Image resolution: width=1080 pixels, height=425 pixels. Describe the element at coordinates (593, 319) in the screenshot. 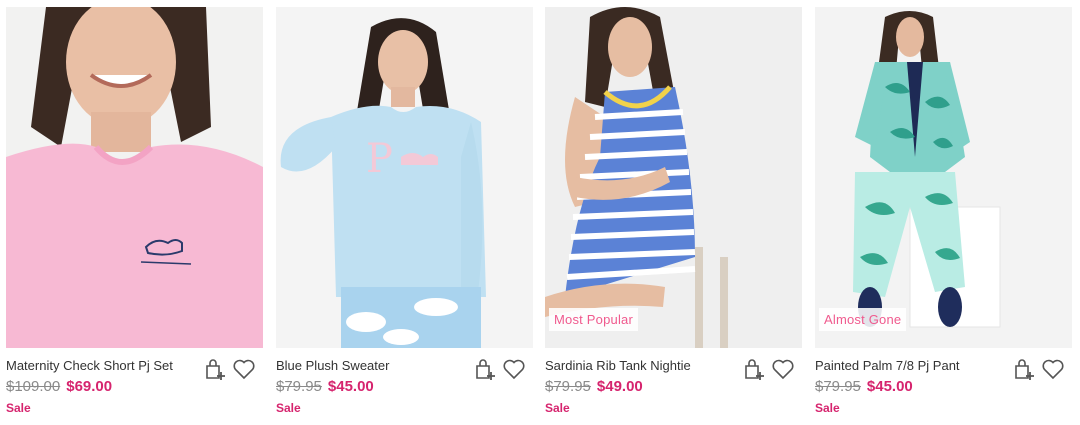

I see `product-badge: Most Popular` at that location.